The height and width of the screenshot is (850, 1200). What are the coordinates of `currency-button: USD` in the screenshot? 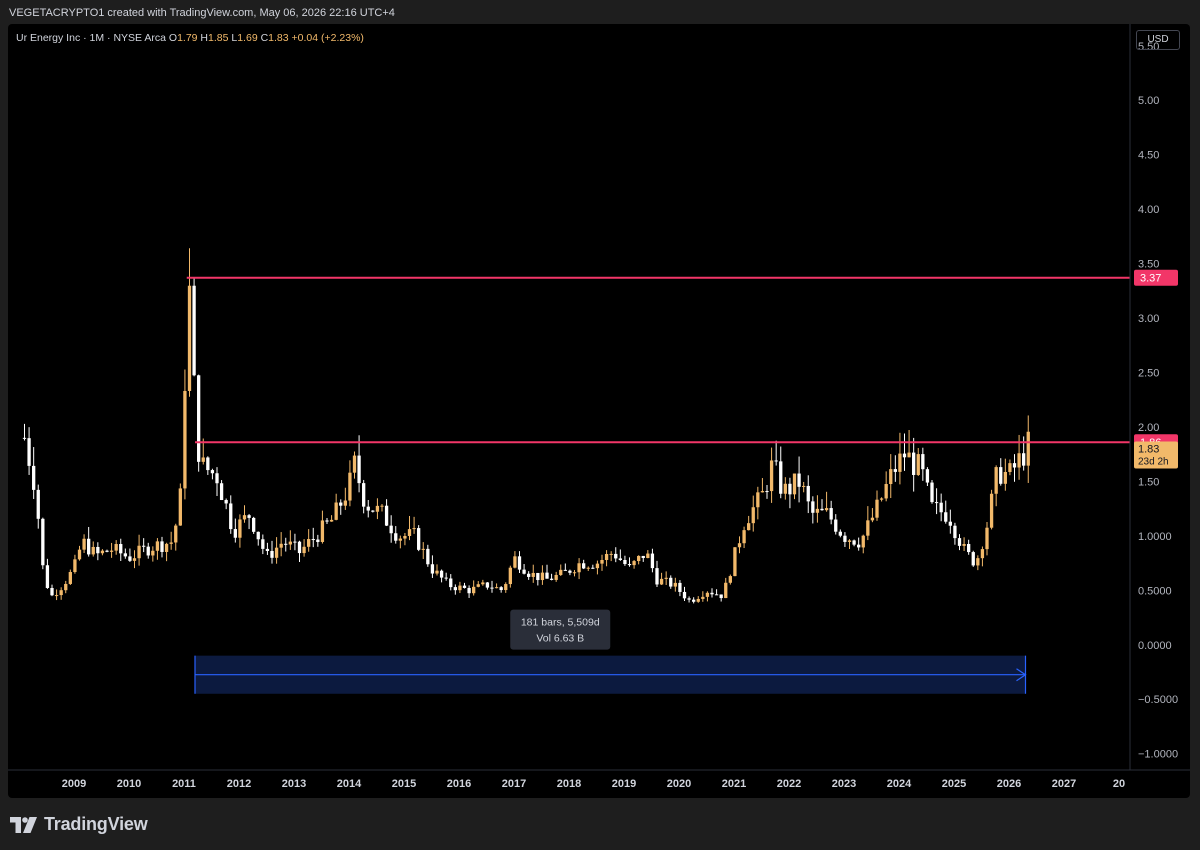 It's located at (1158, 40).